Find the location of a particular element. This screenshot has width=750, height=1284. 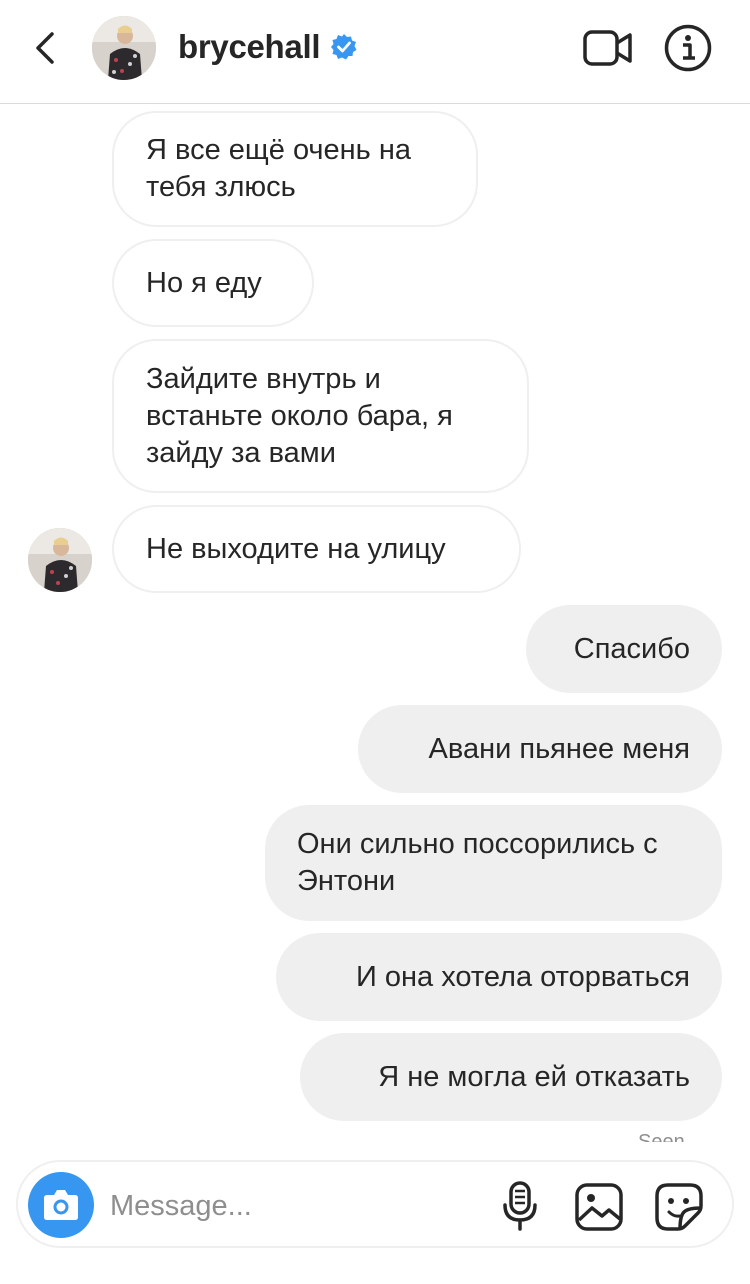

message-bubble-outgoing: Авани пьянее меня is located at coordinates (540, 749).